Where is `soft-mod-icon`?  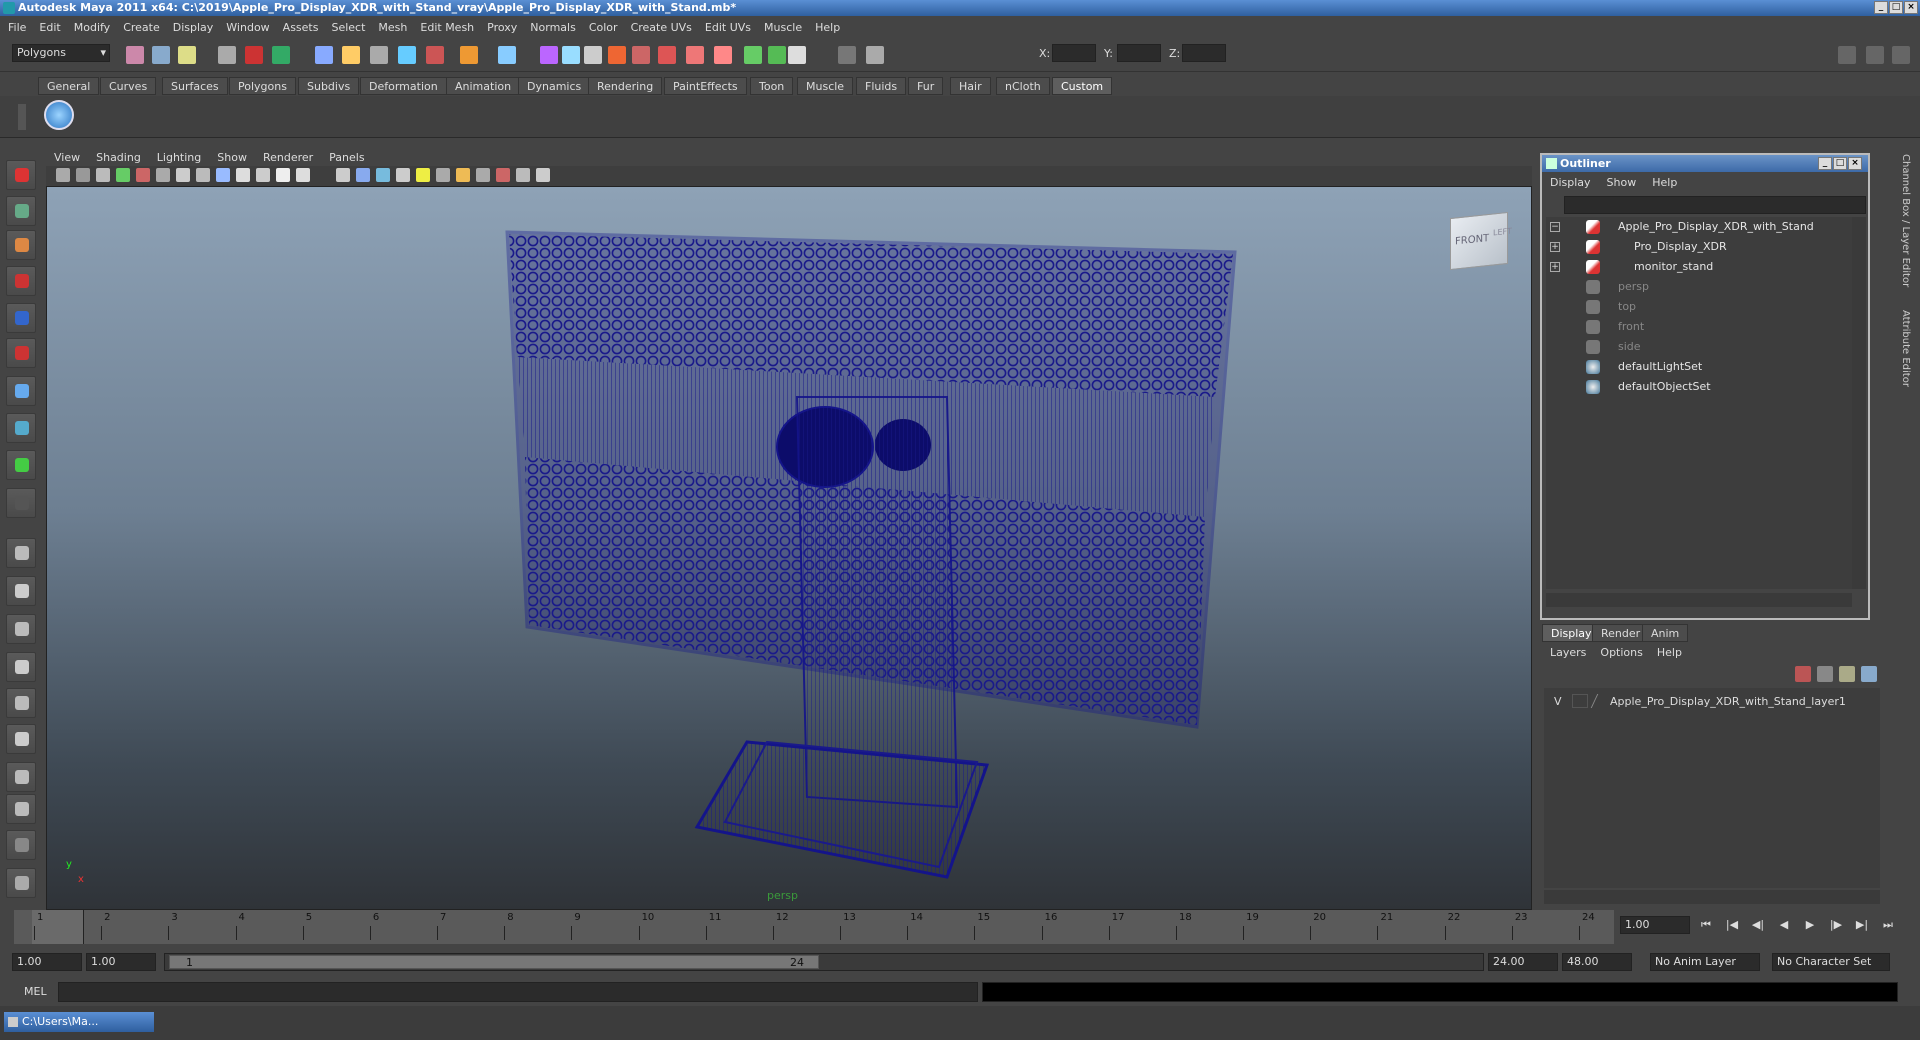
soft-mod-icon is located at coordinates (777, 55).